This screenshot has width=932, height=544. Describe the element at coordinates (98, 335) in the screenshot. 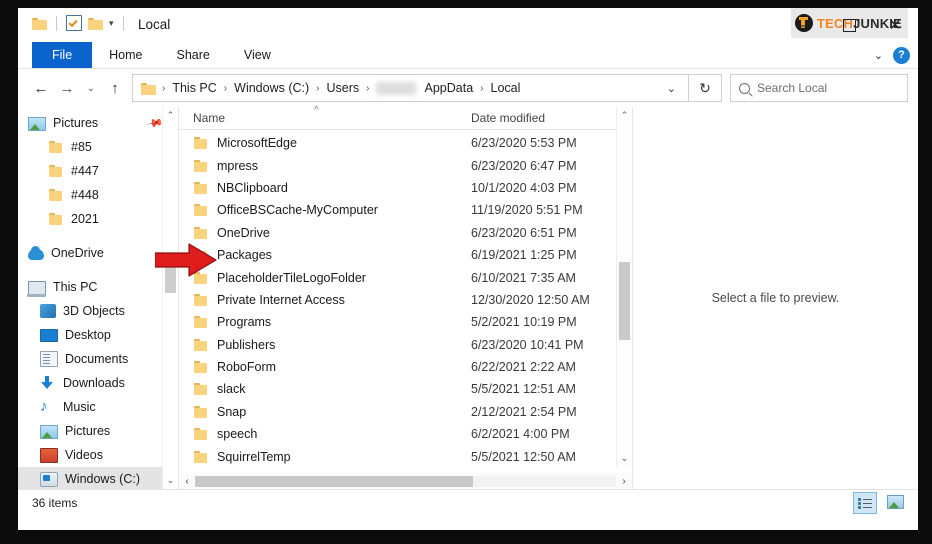

I see `sidebar-item-desktop: Desktop` at that location.